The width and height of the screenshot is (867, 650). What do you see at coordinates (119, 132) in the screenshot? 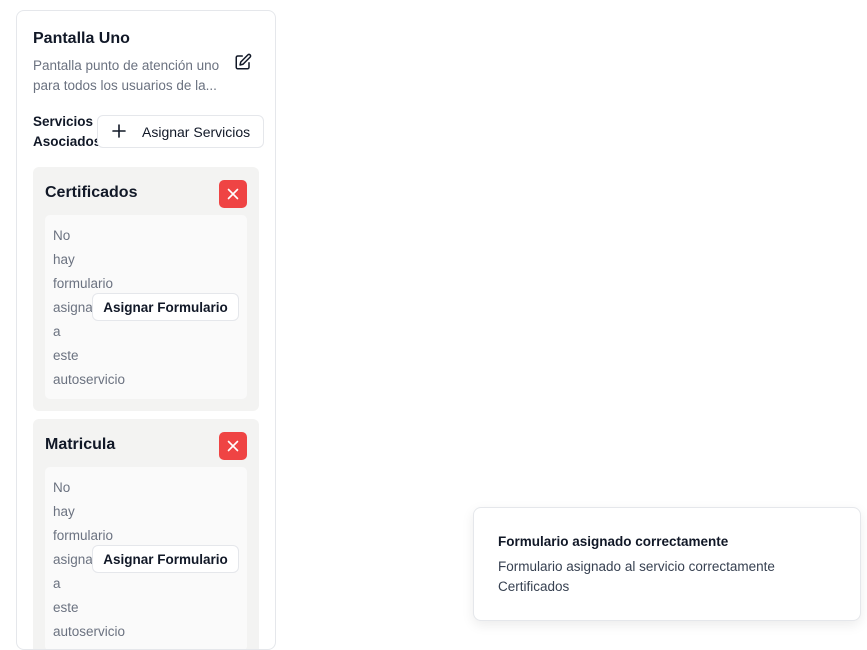
I see `plus-icon` at bounding box center [119, 132].